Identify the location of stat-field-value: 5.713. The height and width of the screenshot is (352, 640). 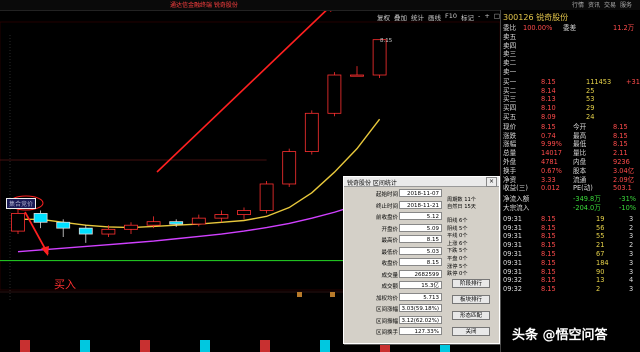
(420, 296).